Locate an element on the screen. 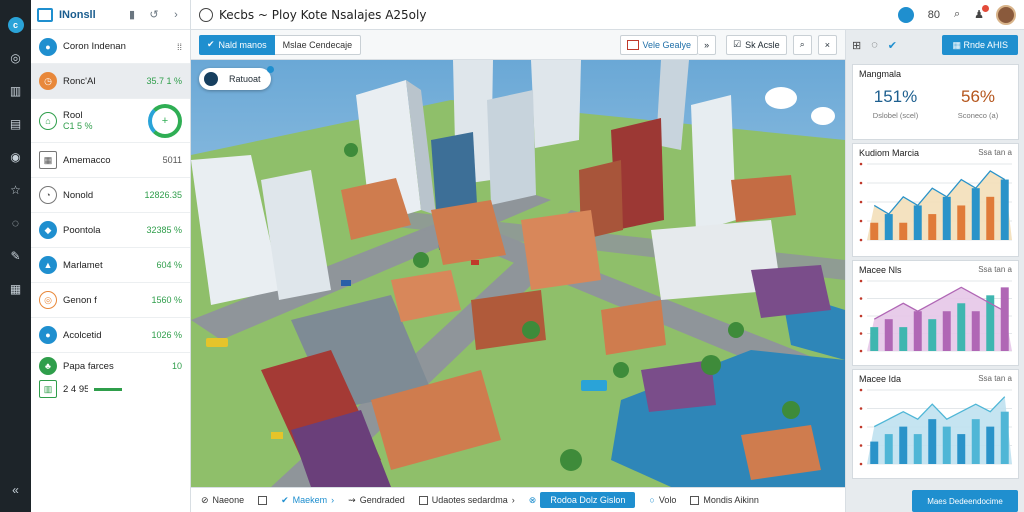  sidebar-item-value: 10 is located at coordinates (176, 366).